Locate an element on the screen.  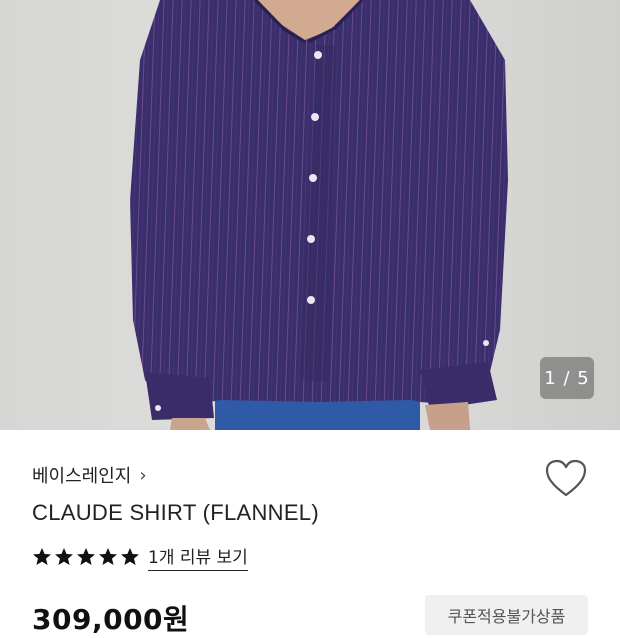
rating-stars is located at coordinates (86, 557).